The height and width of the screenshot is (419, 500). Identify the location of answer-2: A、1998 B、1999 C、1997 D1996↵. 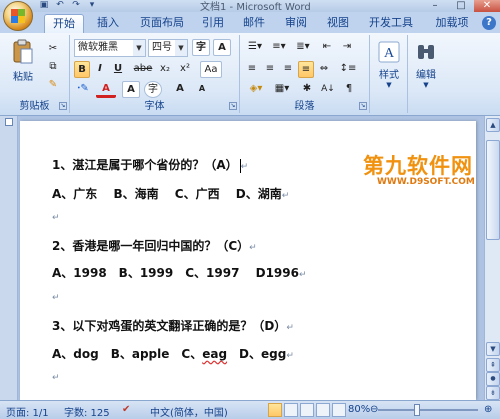
(179, 272).